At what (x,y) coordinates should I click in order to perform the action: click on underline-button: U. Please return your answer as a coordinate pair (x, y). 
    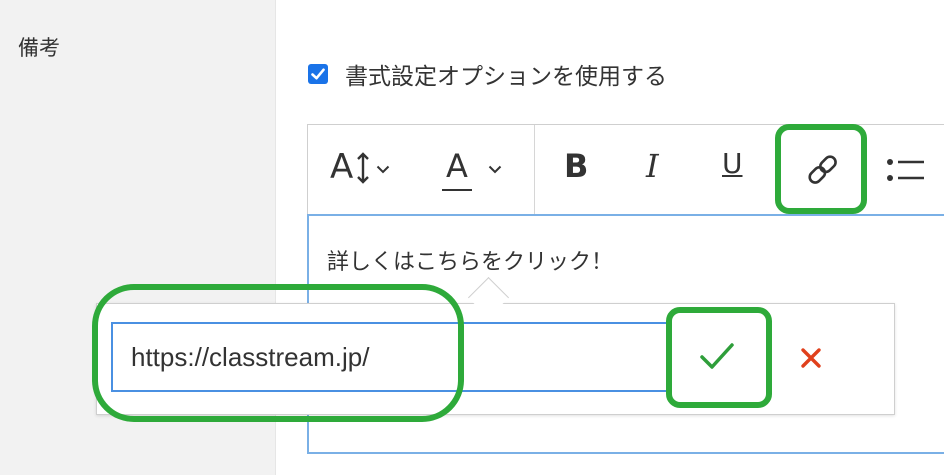
    Looking at the image, I should click on (728, 170).